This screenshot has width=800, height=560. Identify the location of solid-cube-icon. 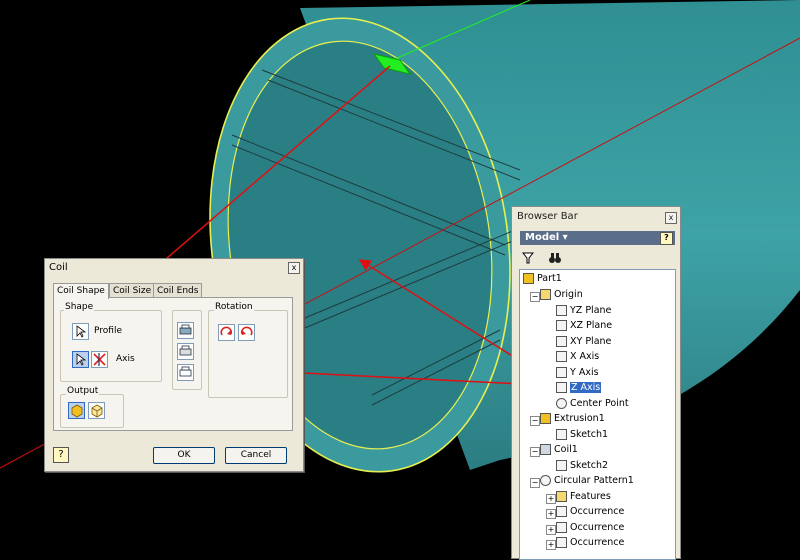
(77, 411).